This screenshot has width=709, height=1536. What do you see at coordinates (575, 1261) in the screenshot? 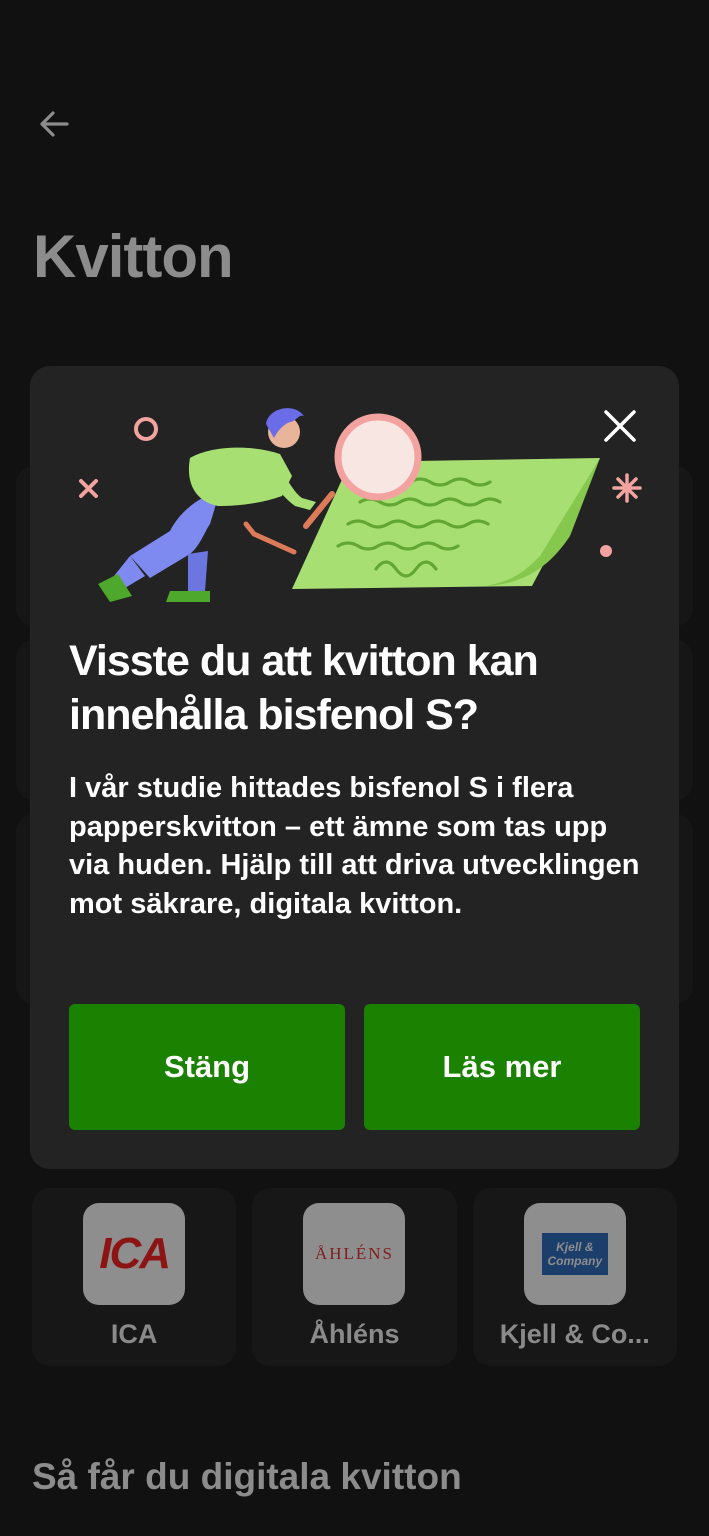
I see `kjell-logo-line2: Company` at bounding box center [575, 1261].